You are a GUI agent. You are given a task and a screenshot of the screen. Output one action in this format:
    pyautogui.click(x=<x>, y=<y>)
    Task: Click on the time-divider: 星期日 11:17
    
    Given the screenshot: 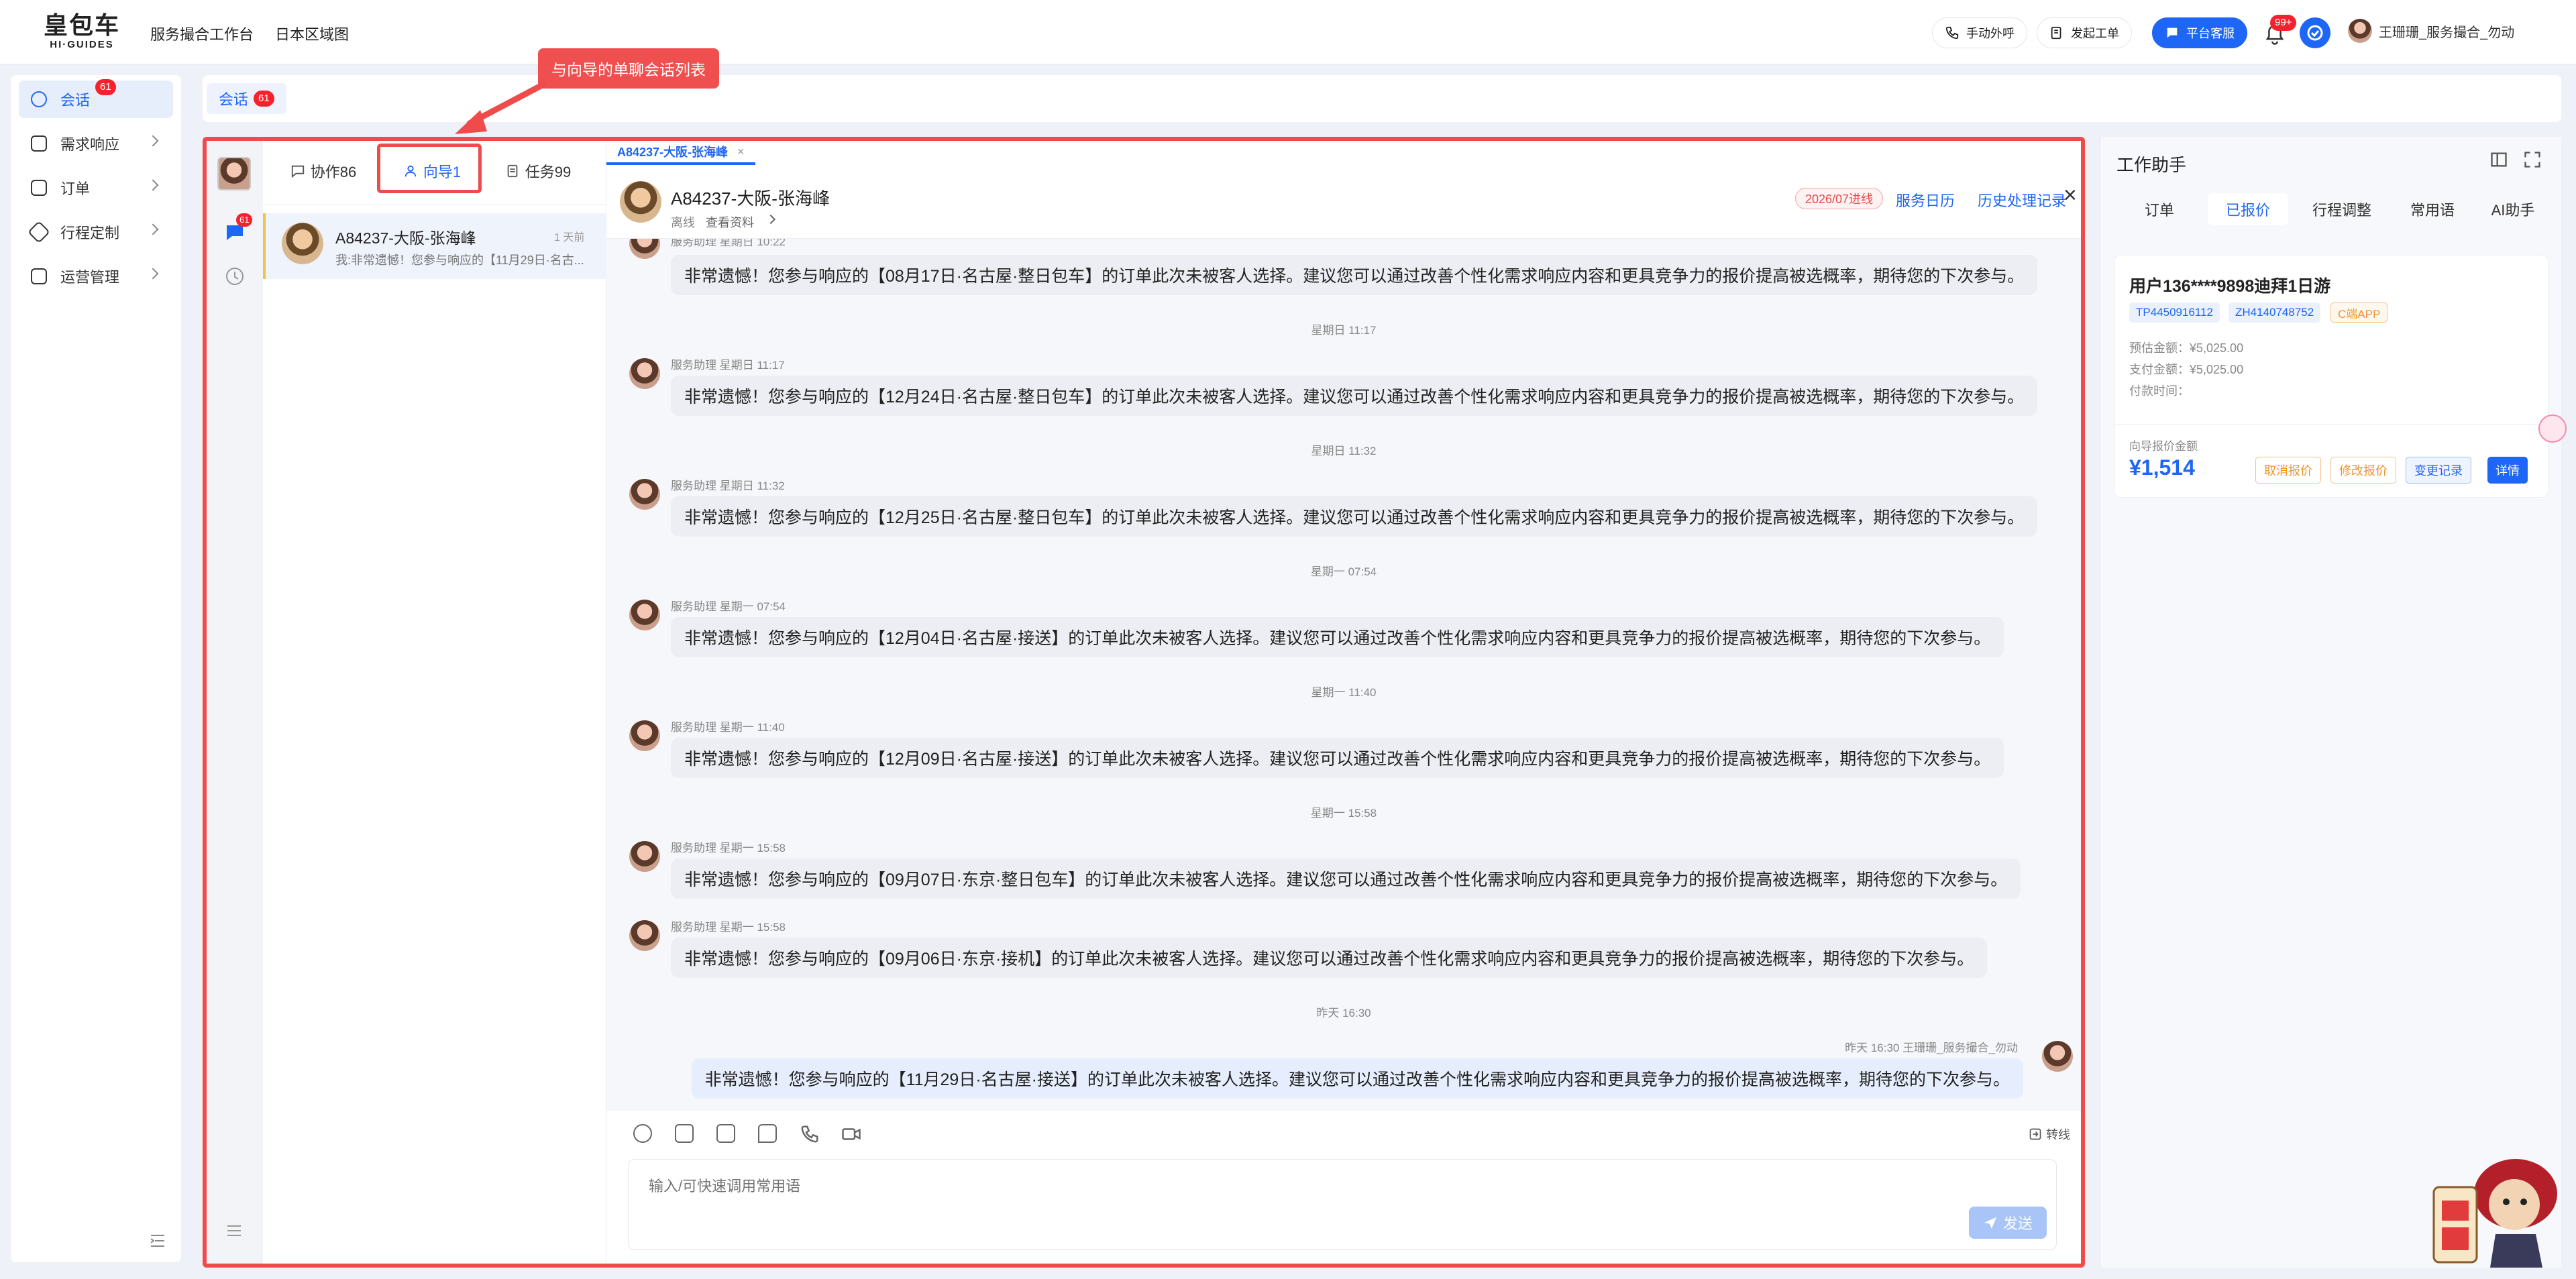 What is the action you would take?
    pyautogui.click(x=1344, y=330)
    